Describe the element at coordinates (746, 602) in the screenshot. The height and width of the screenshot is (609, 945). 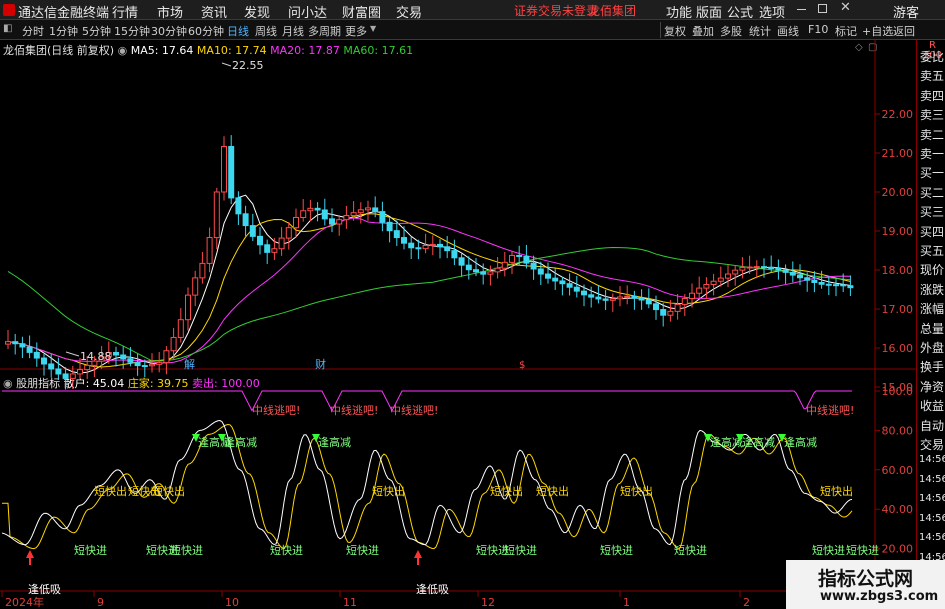
I see `x-tick-label: 2` at that location.